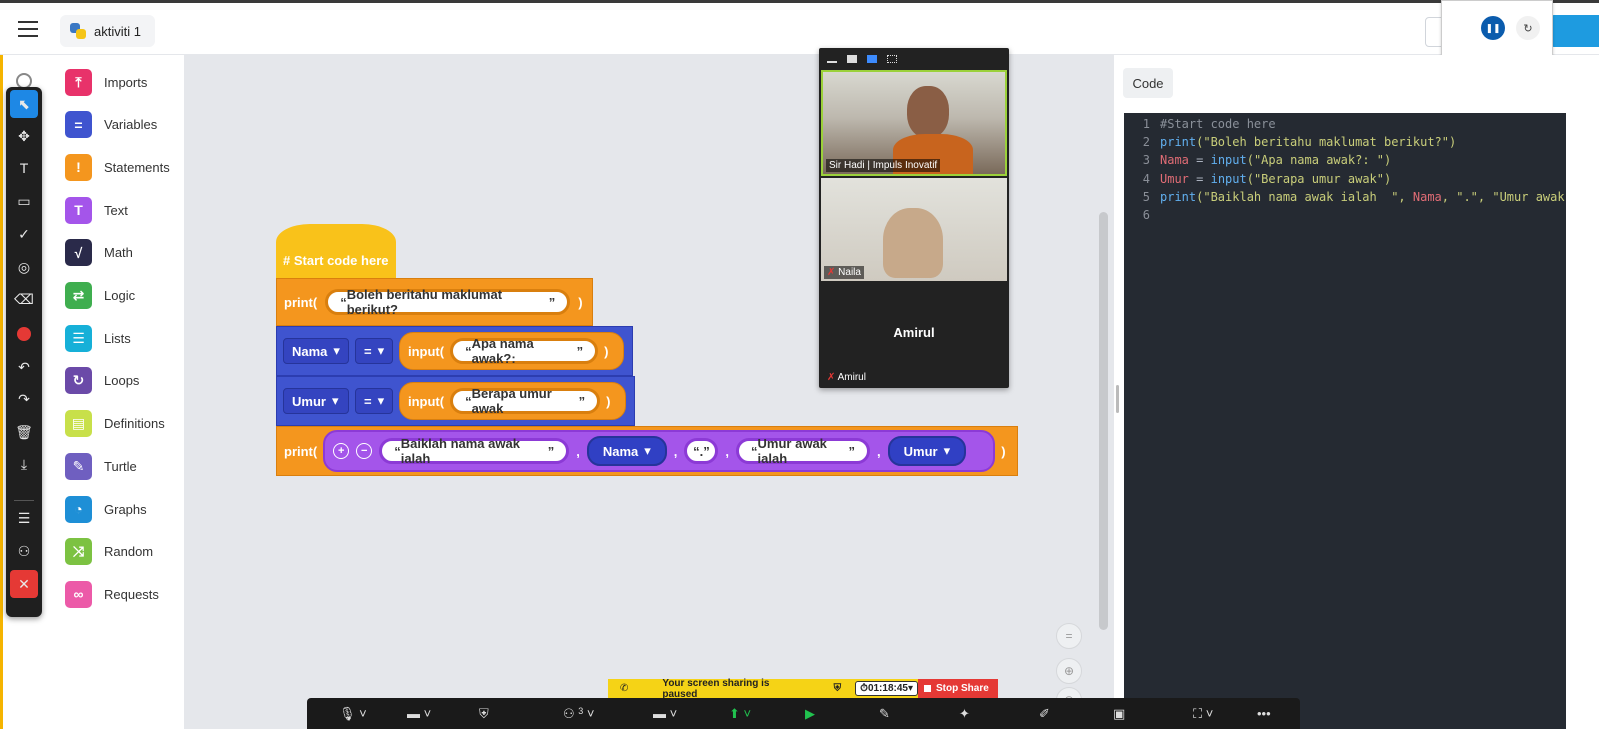 This screenshot has height=729, width=1599. I want to click on line-number: 6, so click(1146, 215).